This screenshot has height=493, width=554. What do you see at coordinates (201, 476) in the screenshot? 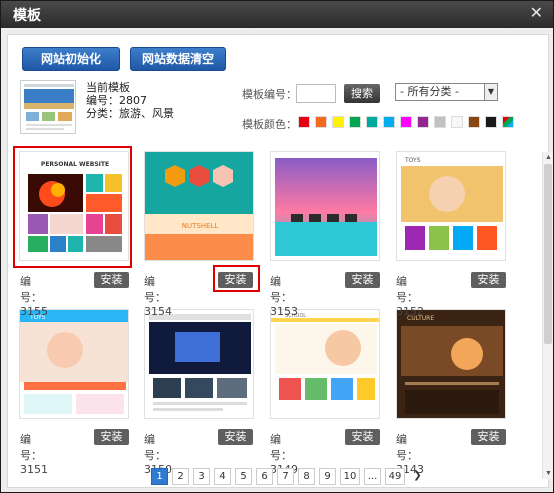
I see `page-link: 3` at bounding box center [201, 476].